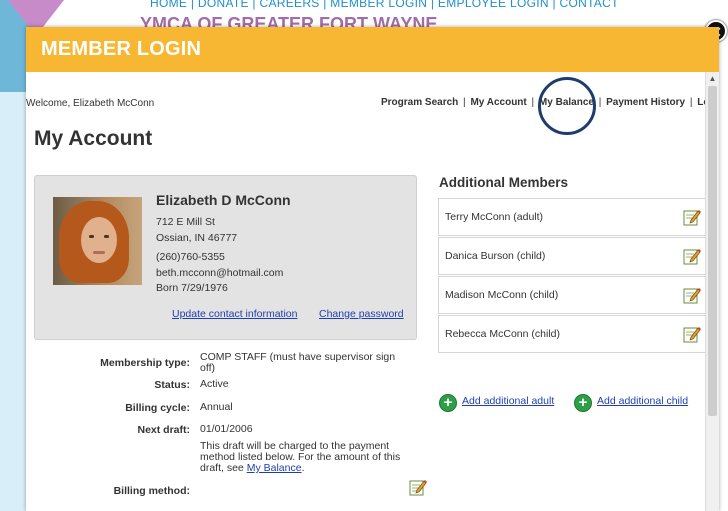 The image size is (728, 511). What do you see at coordinates (495, 256) in the screenshot?
I see `member-name: Danica Burson (child)` at bounding box center [495, 256].